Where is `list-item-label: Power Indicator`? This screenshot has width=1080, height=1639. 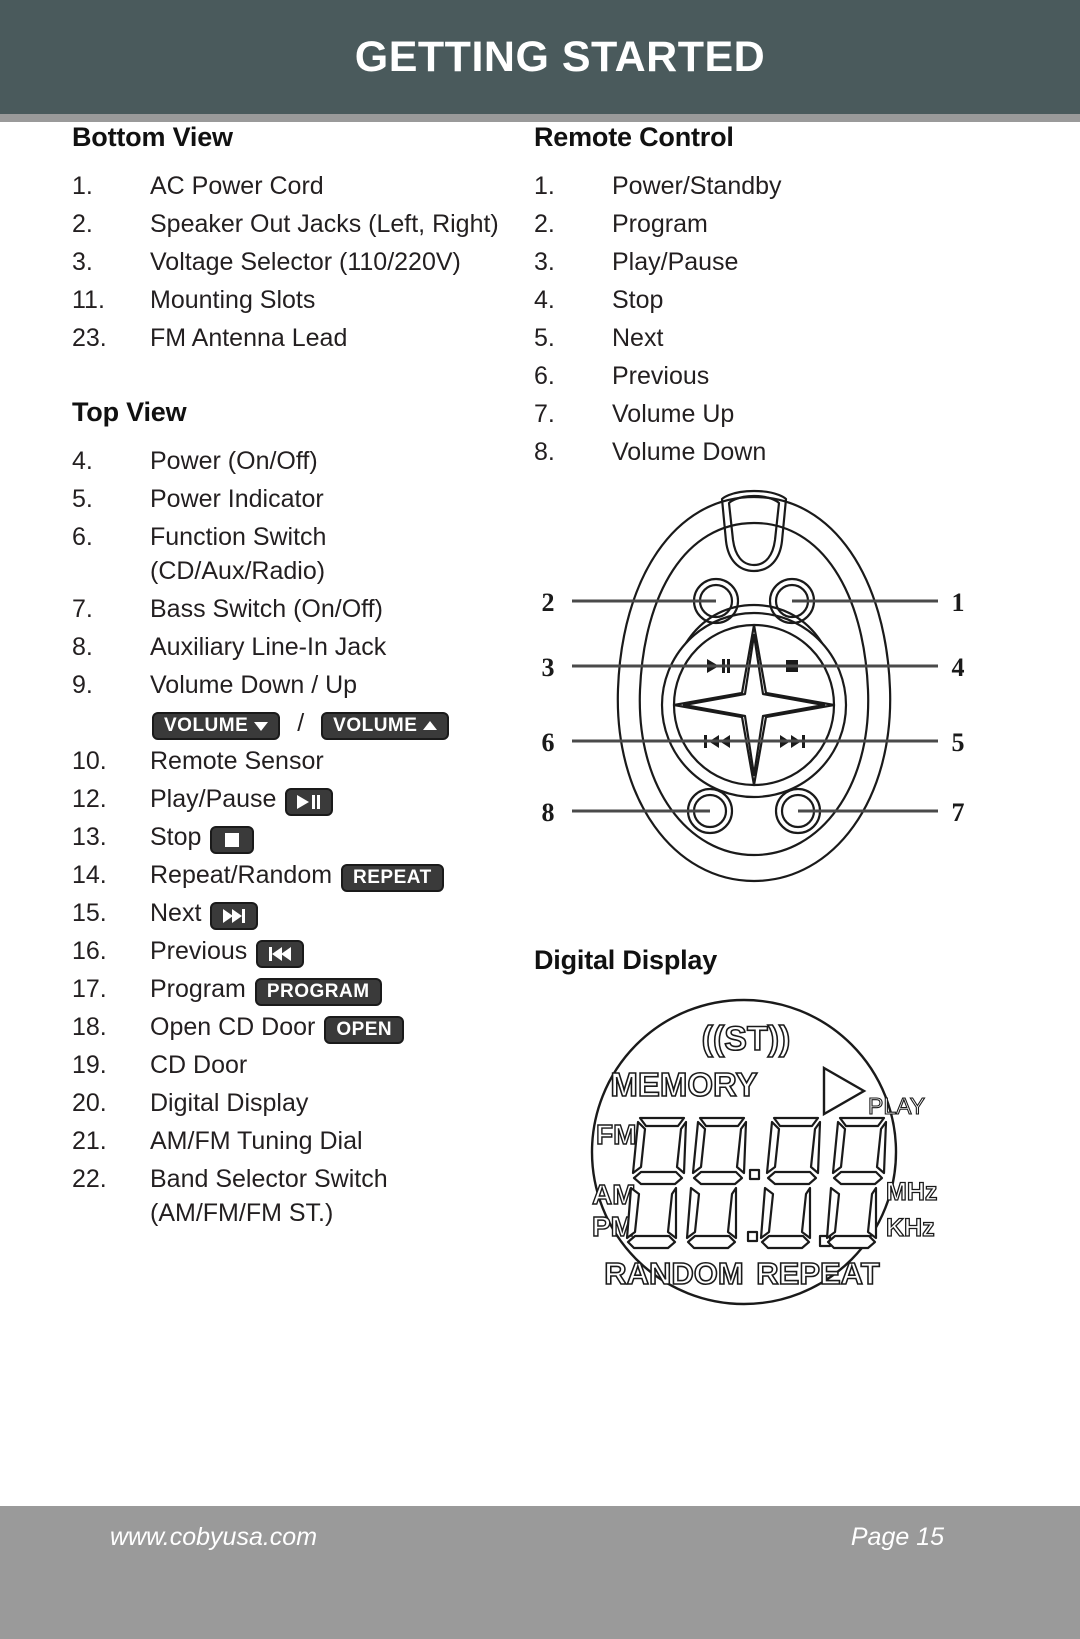
list-item-label: Power Indicator is located at coordinates (237, 499).